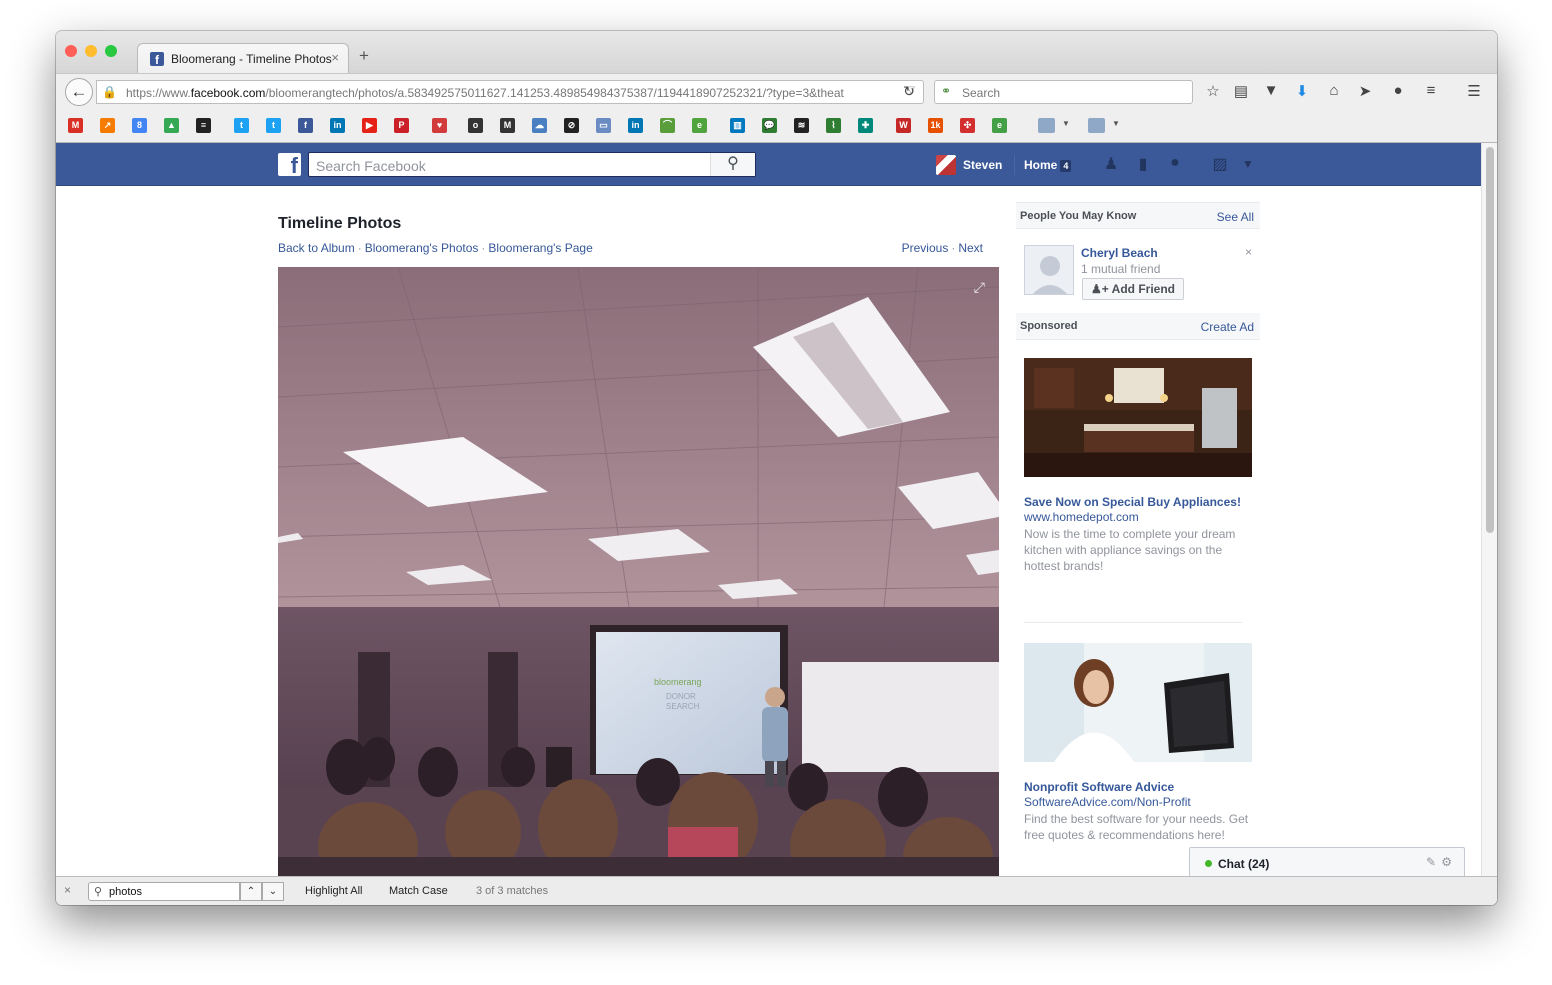 The height and width of the screenshot is (985, 1552). Describe the element at coordinates (1248, 252) in the screenshot. I see `dismiss-suggestion-icon: ×` at that location.